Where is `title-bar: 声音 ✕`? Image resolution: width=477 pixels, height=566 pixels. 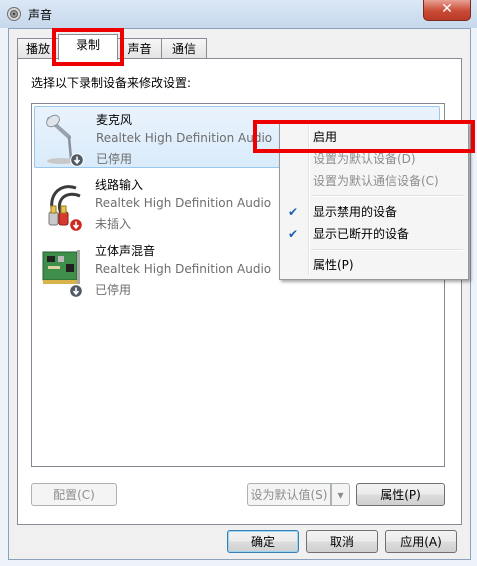 title-bar: 声音 ✕ is located at coordinates (238, 14).